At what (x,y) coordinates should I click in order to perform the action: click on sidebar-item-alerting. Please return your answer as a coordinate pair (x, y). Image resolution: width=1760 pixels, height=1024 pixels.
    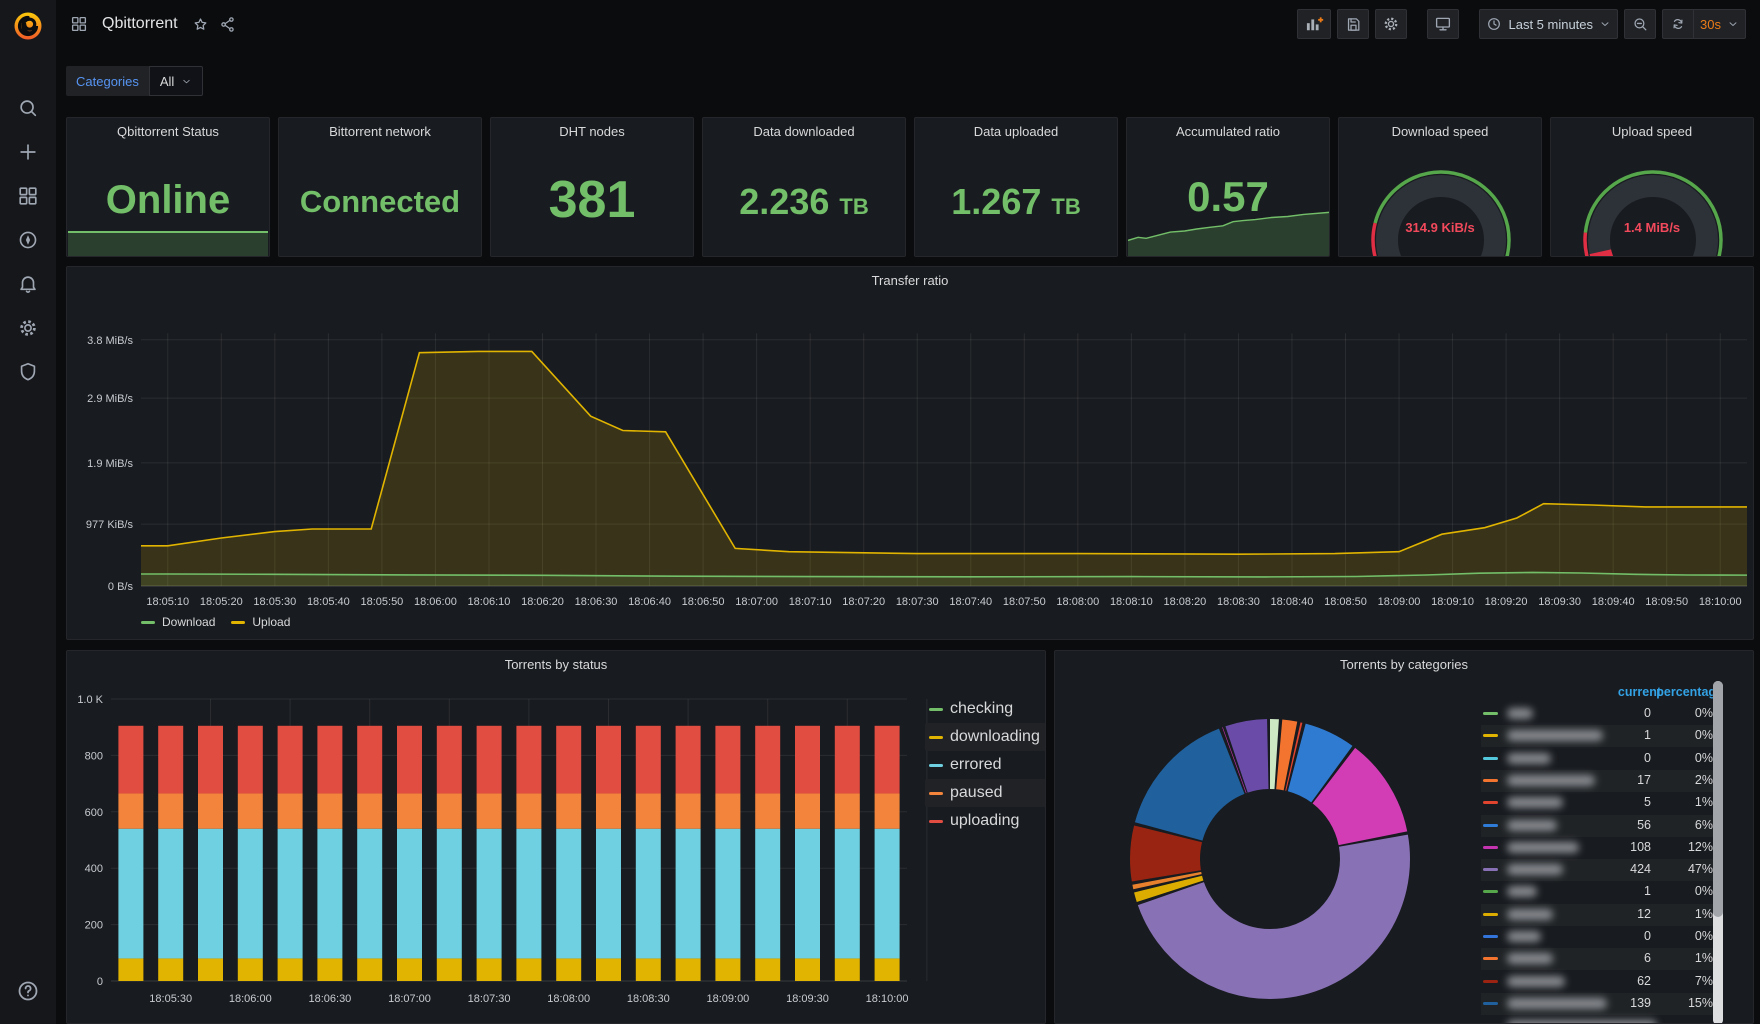
    Looking at the image, I should click on (28, 283).